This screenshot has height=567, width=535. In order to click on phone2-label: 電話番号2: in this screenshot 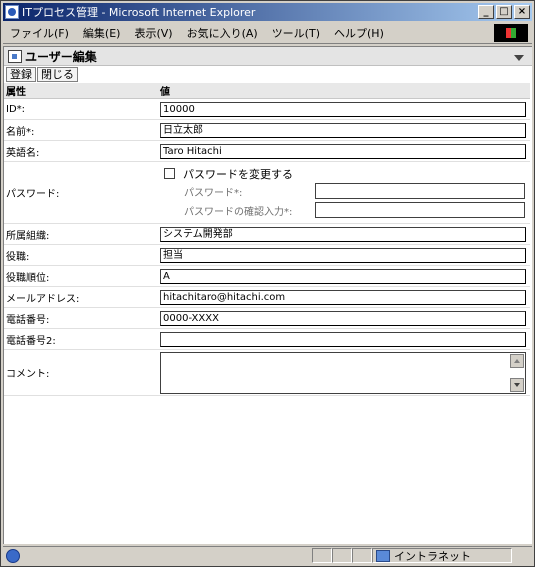, I will do `click(81, 339)`.